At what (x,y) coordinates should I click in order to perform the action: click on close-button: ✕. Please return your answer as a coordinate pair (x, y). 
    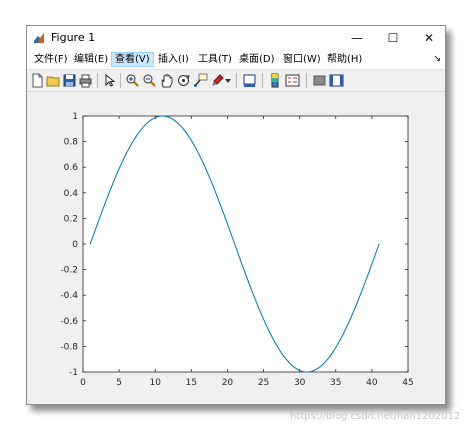
    Looking at the image, I should click on (429, 38).